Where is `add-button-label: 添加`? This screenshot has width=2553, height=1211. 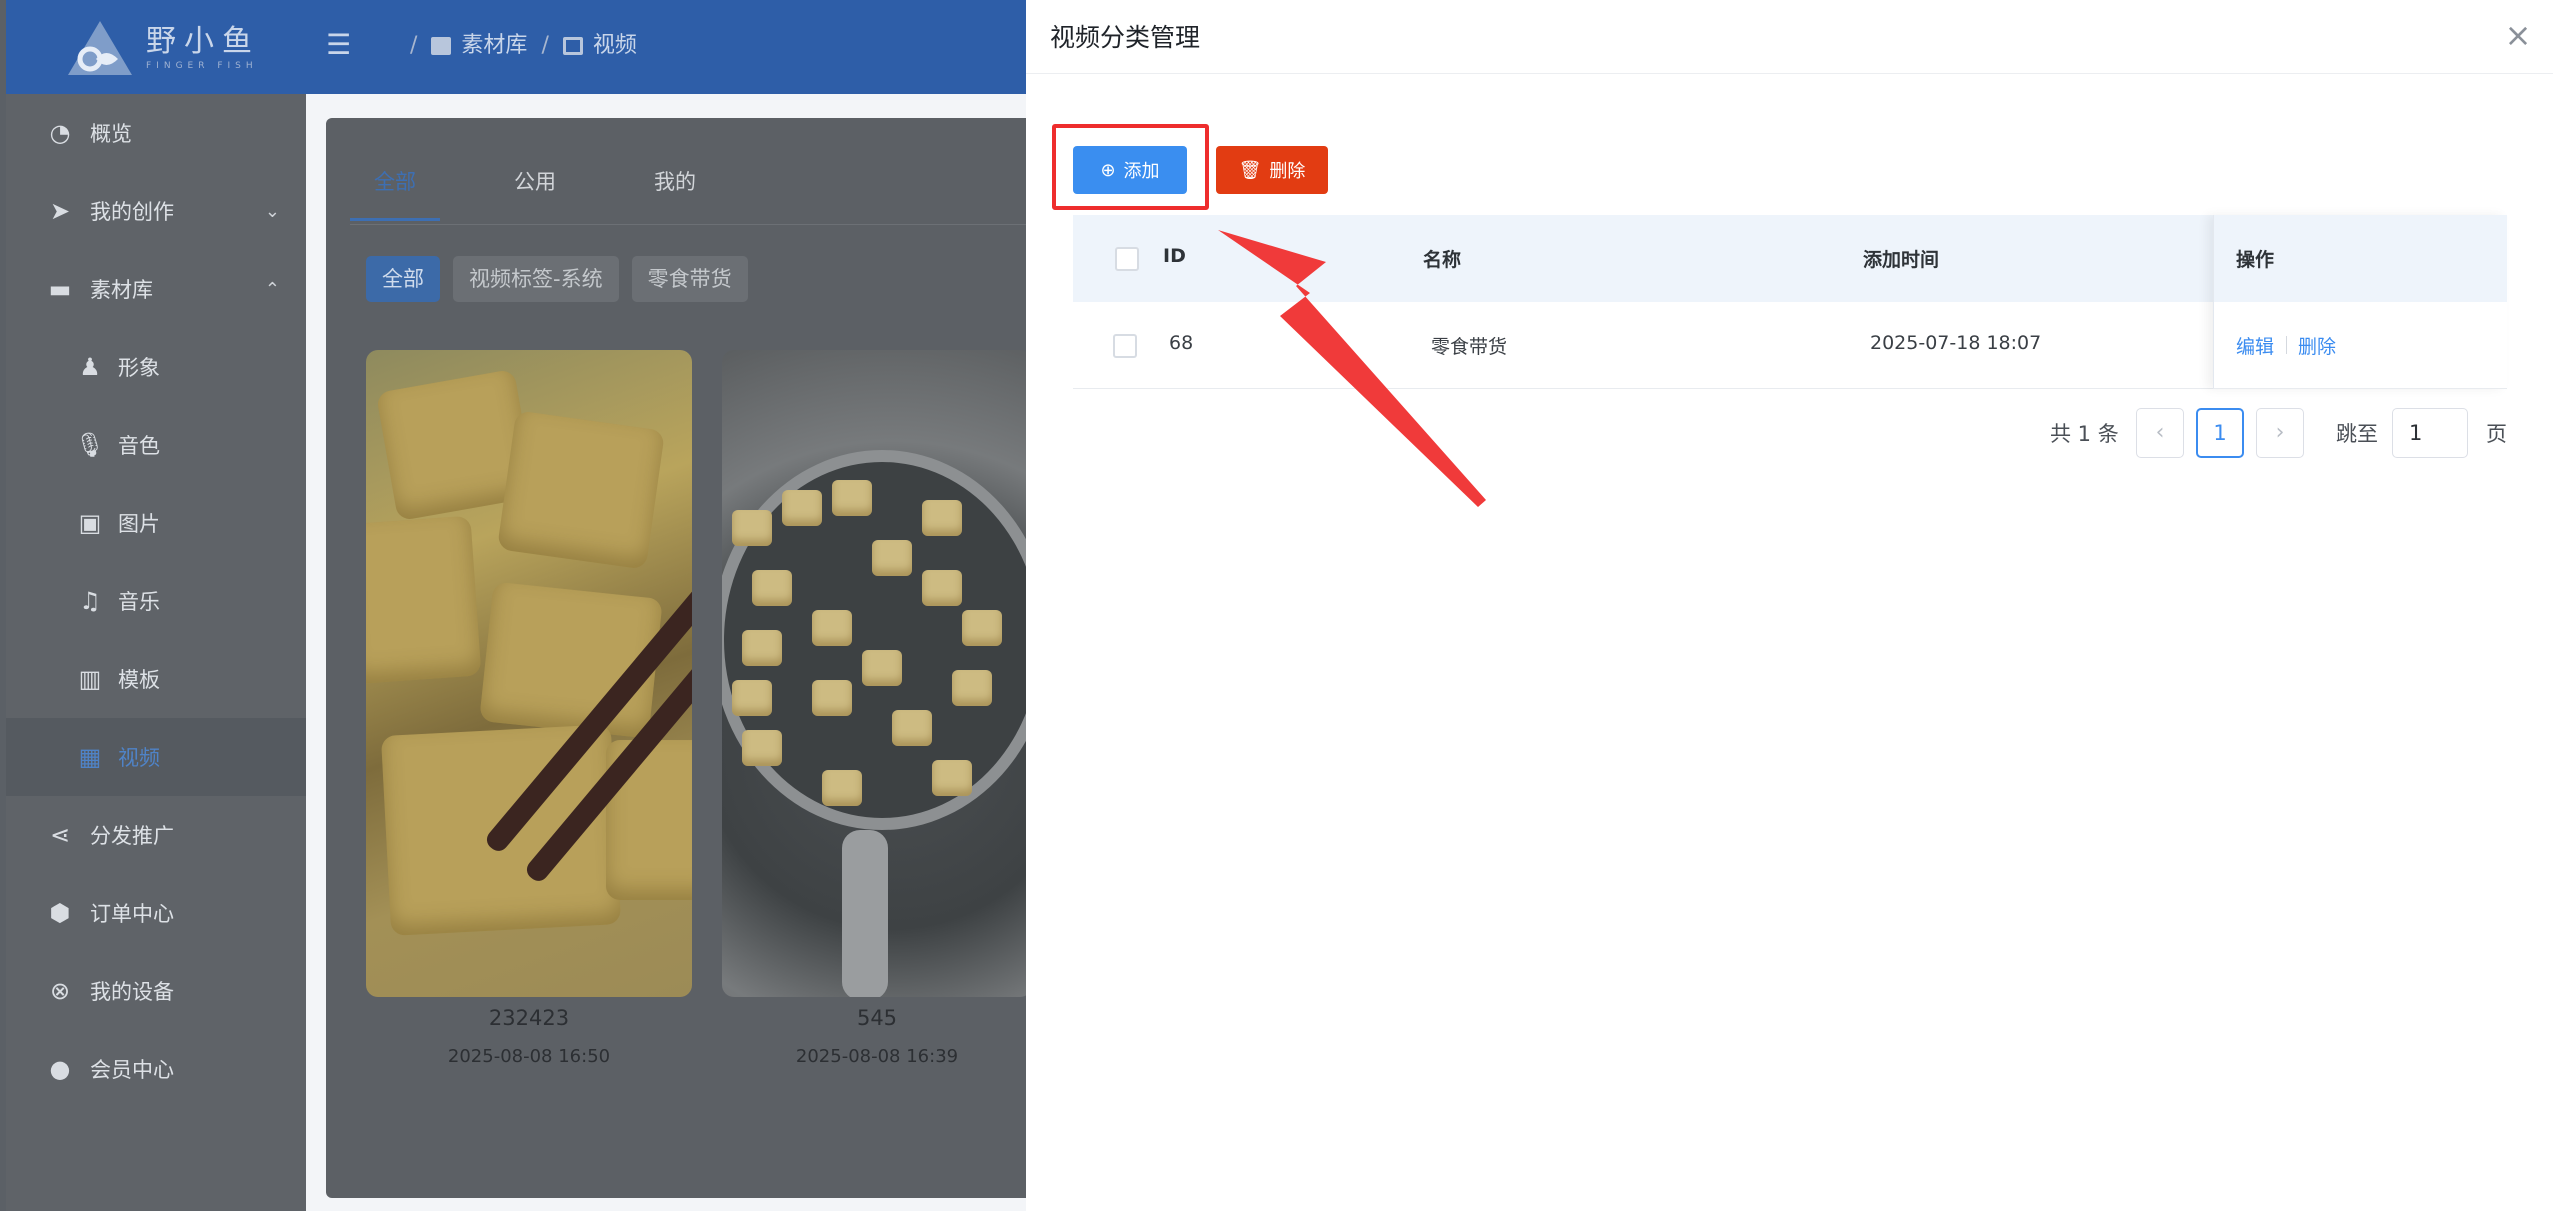
add-button-label: 添加 is located at coordinates (1141, 171).